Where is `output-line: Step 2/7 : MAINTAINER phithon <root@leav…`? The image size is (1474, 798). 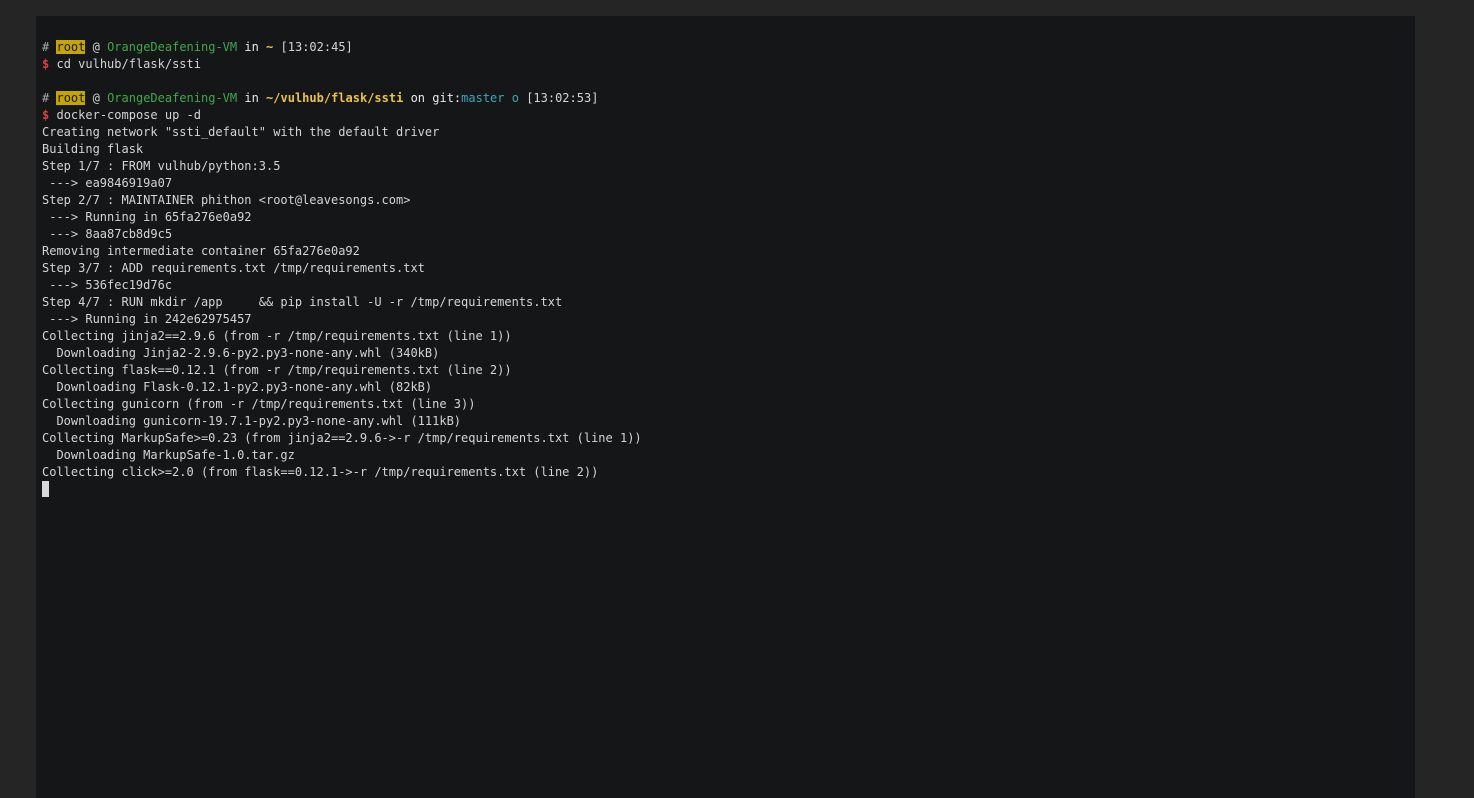 output-line: Step 2/7 : MAINTAINER phithon <root@leav… is located at coordinates (226, 200).